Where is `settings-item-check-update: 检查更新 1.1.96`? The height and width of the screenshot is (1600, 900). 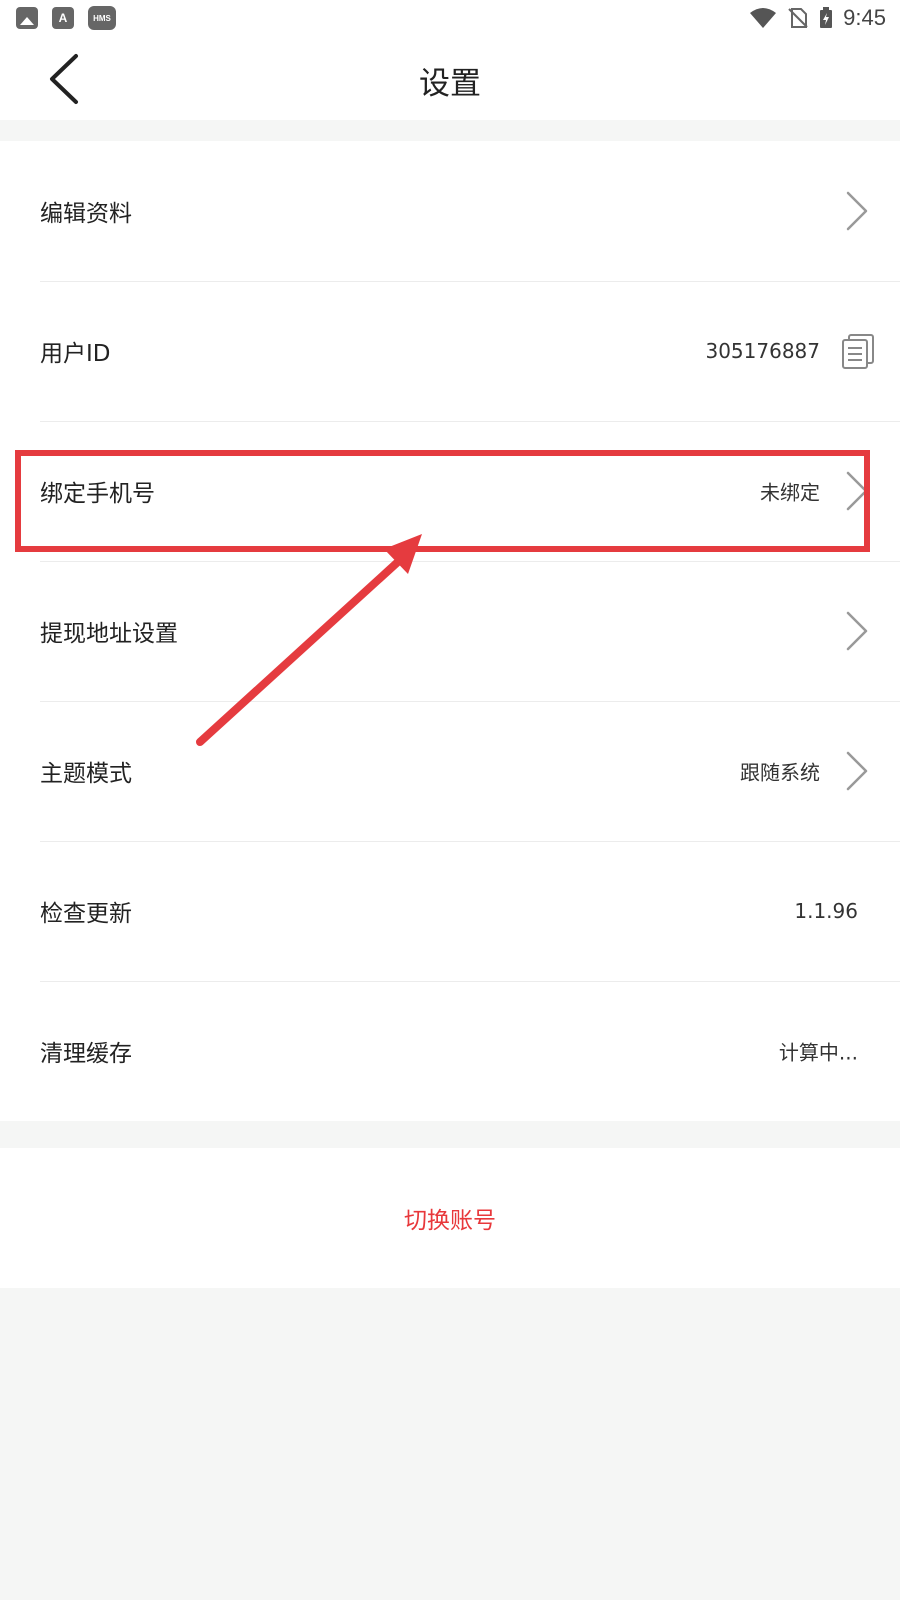
settings-item-check-update: 检查更新 1.1.96 is located at coordinates (450, 911).